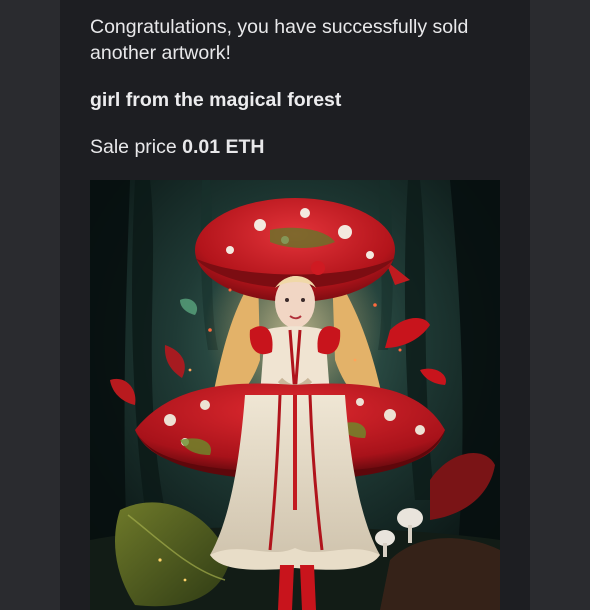  What do you see at coordinates (245, 147) in the screenshot?
I see `sale-price-currency: ETH` at bounding box center [245, 147].